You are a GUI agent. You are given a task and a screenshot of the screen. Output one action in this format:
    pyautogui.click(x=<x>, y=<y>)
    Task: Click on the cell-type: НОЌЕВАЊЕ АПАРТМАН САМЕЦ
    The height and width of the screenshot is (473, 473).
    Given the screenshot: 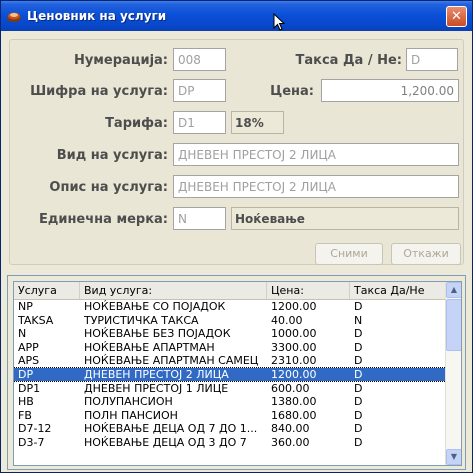 What is the action you would take?
    pyautogui.click(x=171, y=361)
    